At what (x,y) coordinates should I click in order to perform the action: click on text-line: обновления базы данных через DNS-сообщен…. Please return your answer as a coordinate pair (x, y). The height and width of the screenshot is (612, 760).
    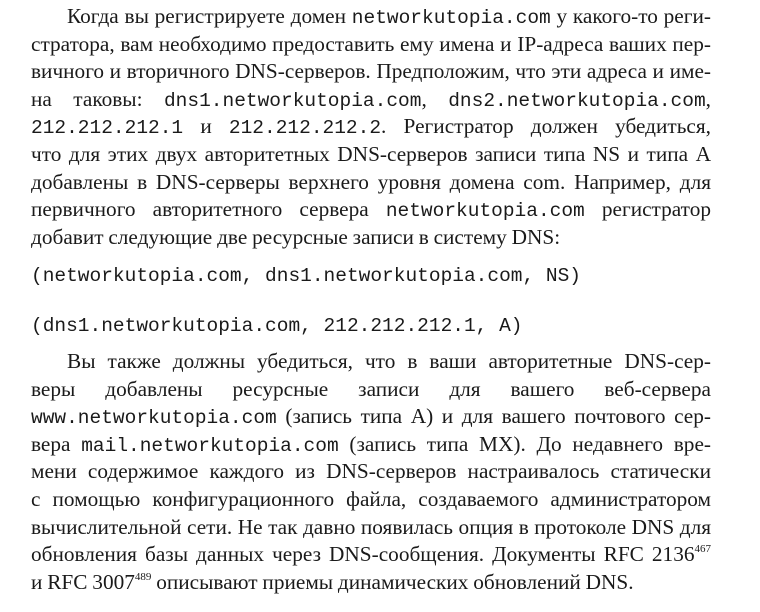
    Looking at the image, I should click on (371, 555).